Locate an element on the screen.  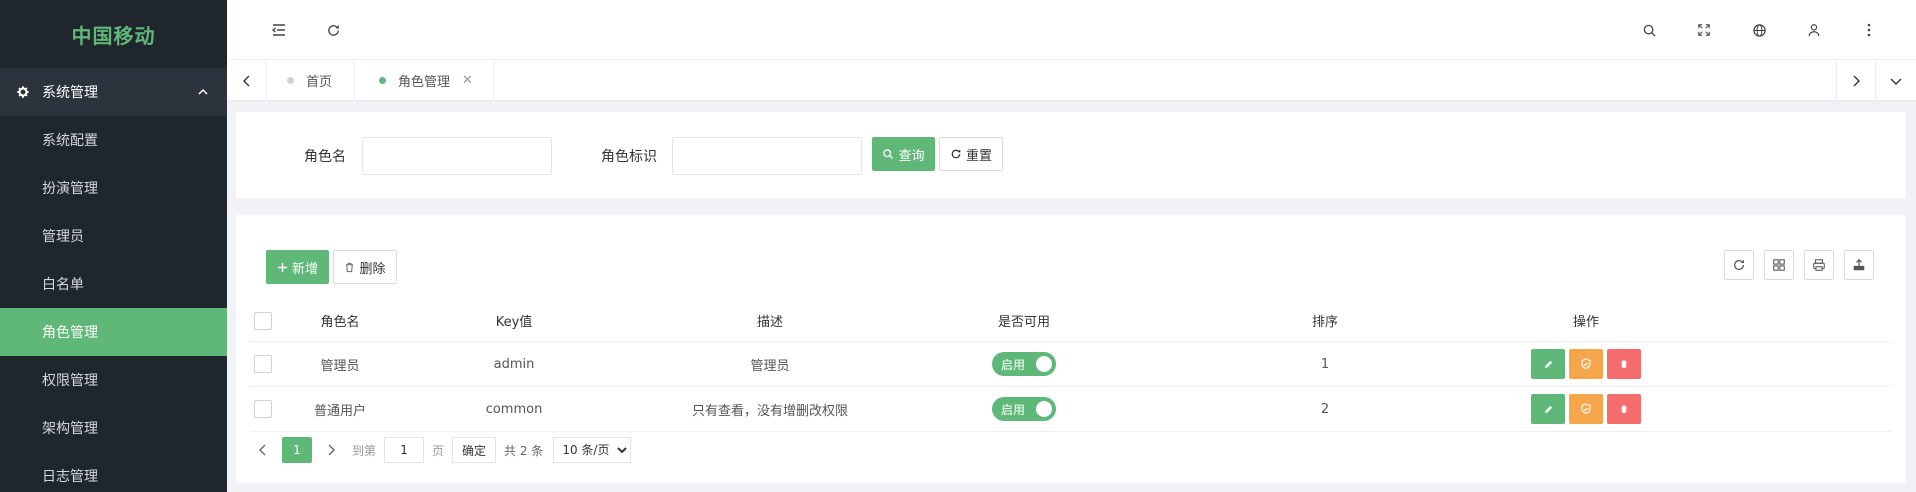
menu-group-system: 系统管理 is located at coordinates (113, 92).